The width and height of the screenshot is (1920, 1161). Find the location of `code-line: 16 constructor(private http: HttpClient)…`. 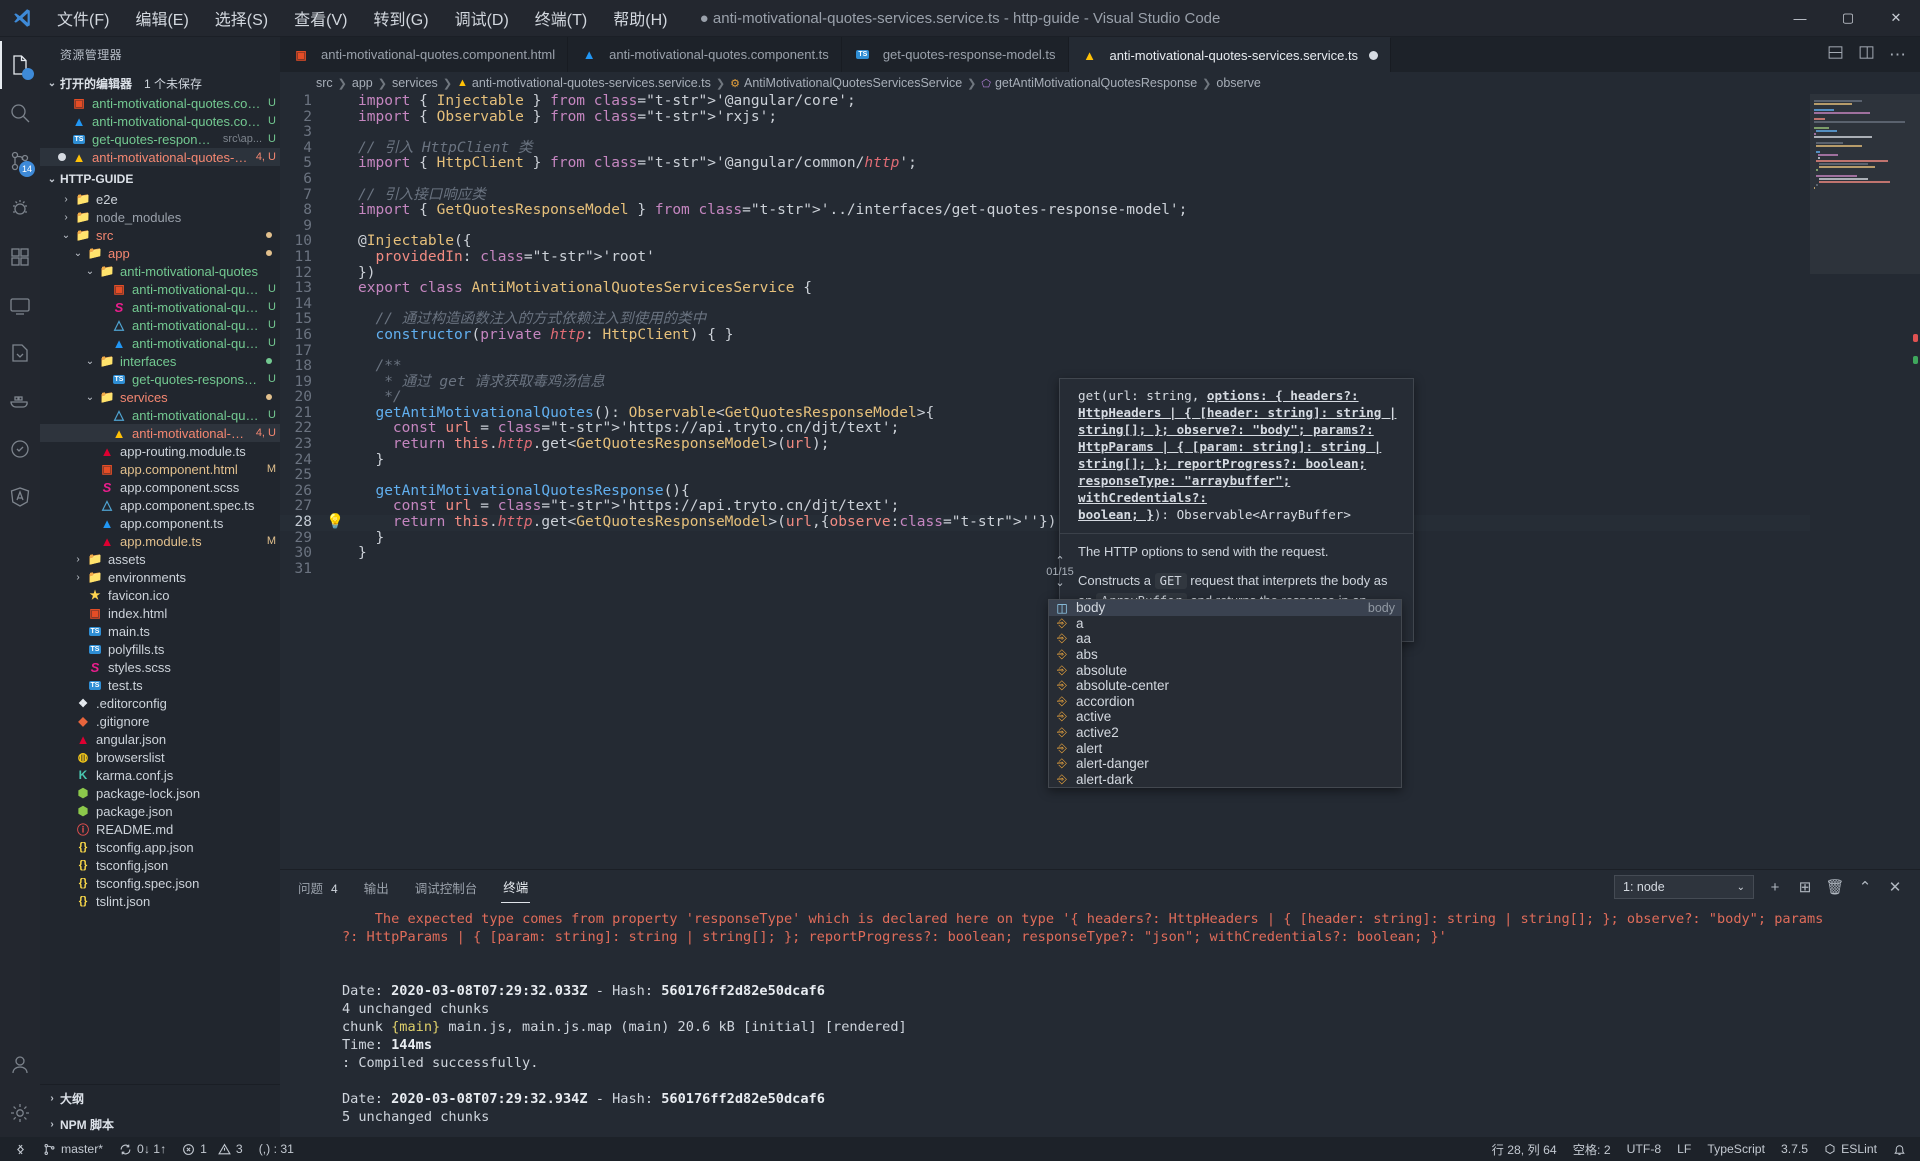

code-line: 16 constructor(private http: HttpClient)… is located at coordinates (1045, 335).